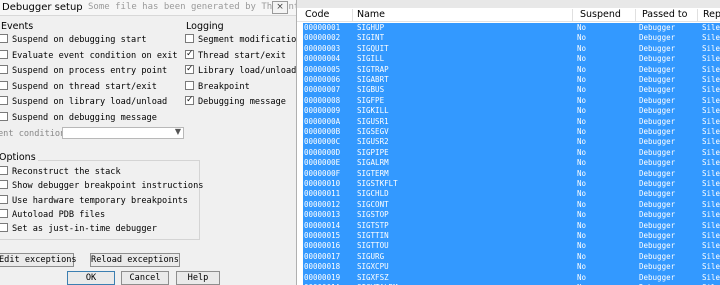 The width and height of the screenshot is (720, 285). I want to click on ok-button: OK, so click(91, 278).